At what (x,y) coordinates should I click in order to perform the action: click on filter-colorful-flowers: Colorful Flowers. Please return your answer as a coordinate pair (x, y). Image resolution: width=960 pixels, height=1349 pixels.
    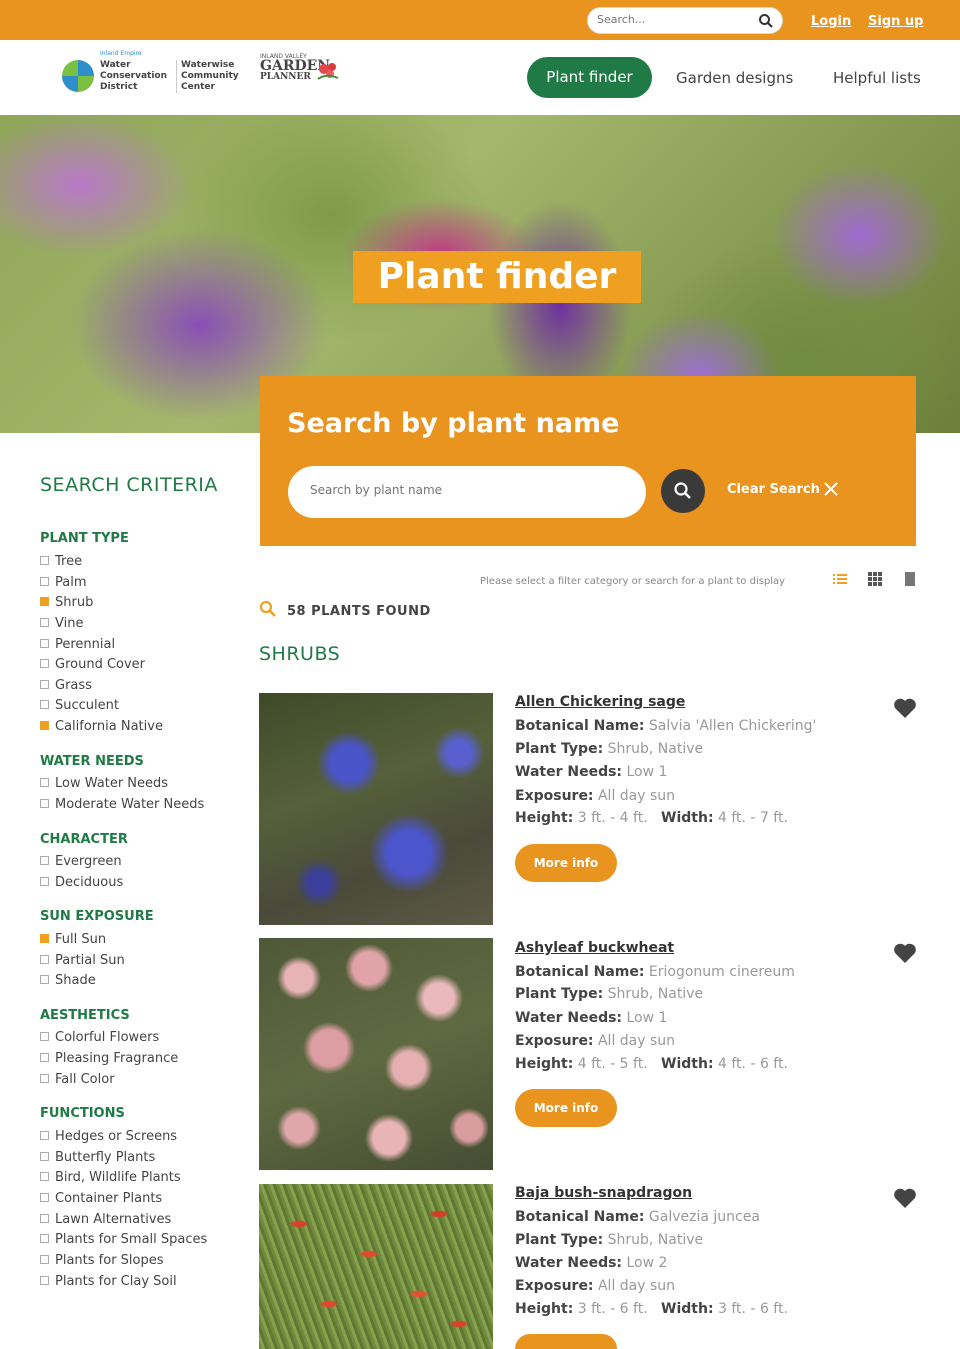
    Looking at the image, I should click on (99, 1038).